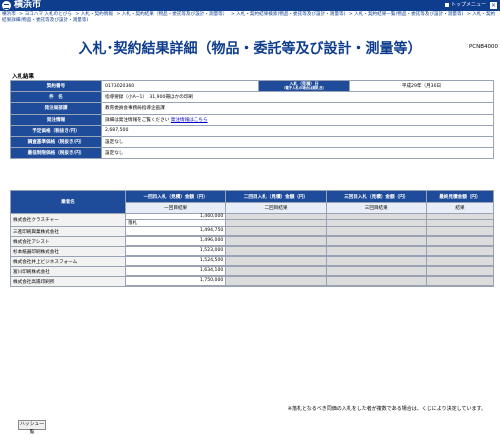  I want to click on round1-amount: 1,634,100, so click(175, 271).